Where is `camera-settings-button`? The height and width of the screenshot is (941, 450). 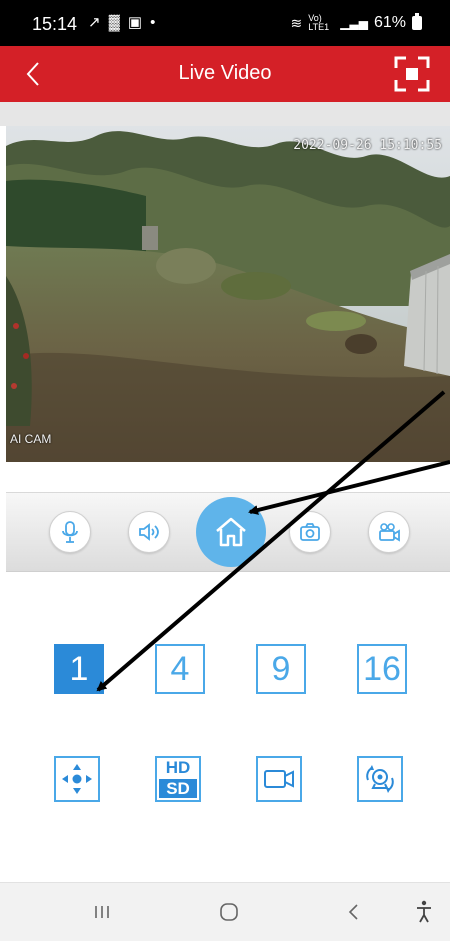 camera-settings-button is located at coordinates (380, 779).